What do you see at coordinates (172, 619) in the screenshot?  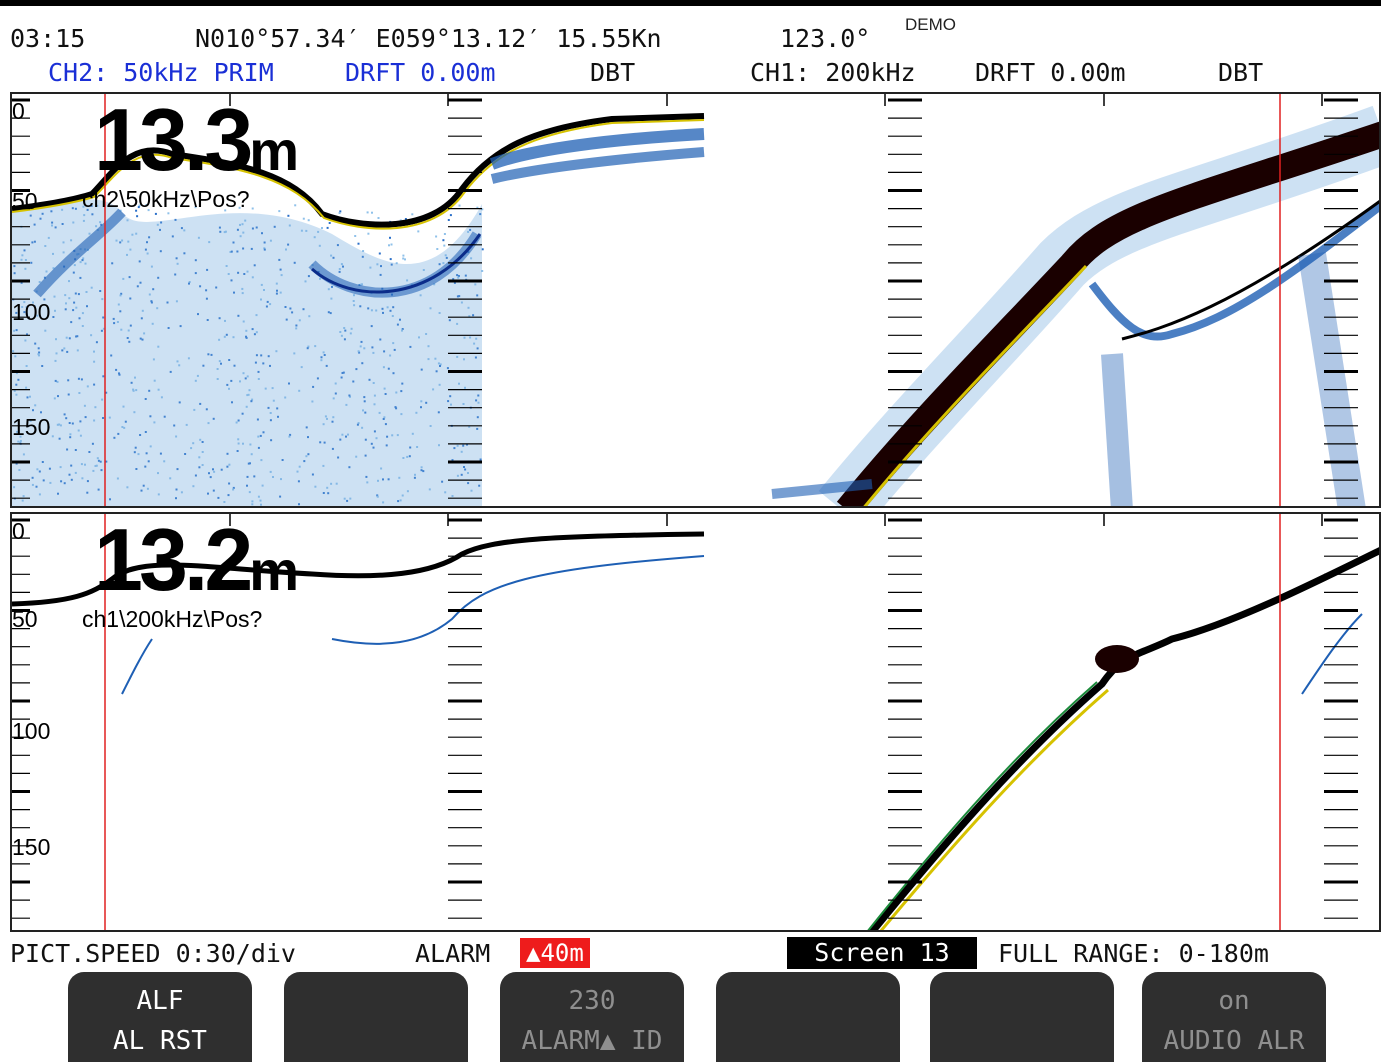 I see `ch1-channel-label: ch1\200kHz\Pos?` at bounding box center [172, 619].